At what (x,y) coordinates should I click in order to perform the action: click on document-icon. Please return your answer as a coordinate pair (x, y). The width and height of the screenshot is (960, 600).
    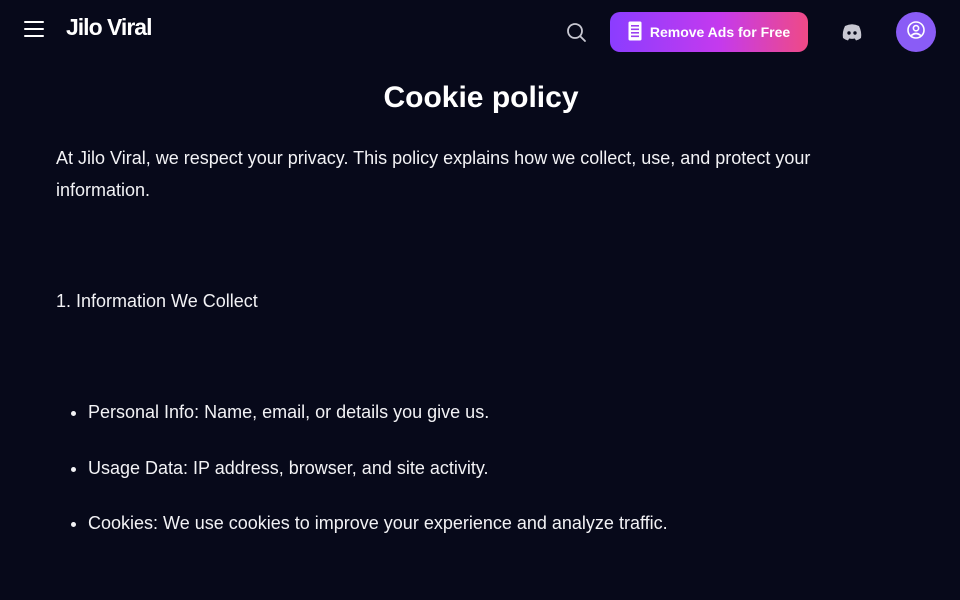
    Looking at the image, I should click on (635, 32).